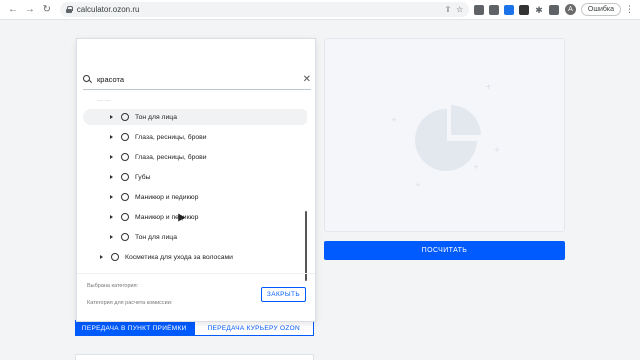 This screenshot has height=360, width=640. What do you see at coordinates (113, 286) in the screenshot?
I see `selected-category-label: Выбрана категория:` at bounding box center [113, 286].